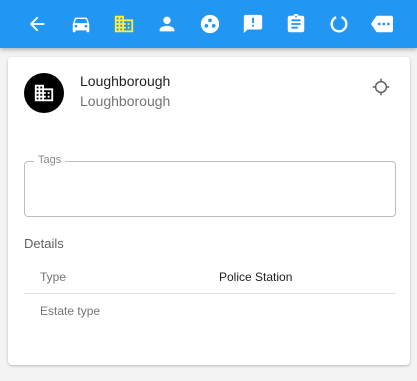  Describe the element at coordinates (210, 189) in the screenshot. I see `tags-field` at that location.